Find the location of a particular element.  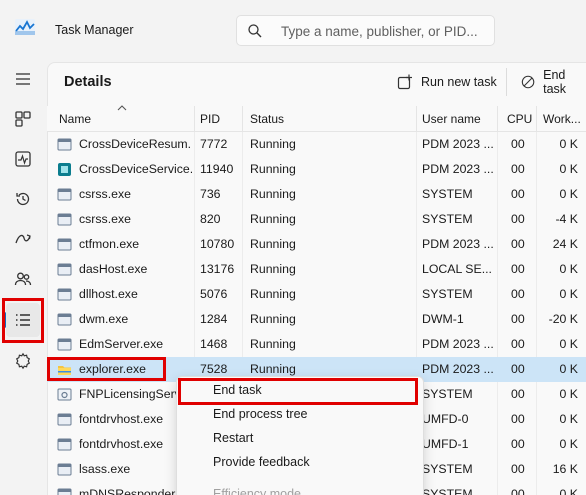

end-task-toolbar-button: End task is located at coordinates (553, 82).